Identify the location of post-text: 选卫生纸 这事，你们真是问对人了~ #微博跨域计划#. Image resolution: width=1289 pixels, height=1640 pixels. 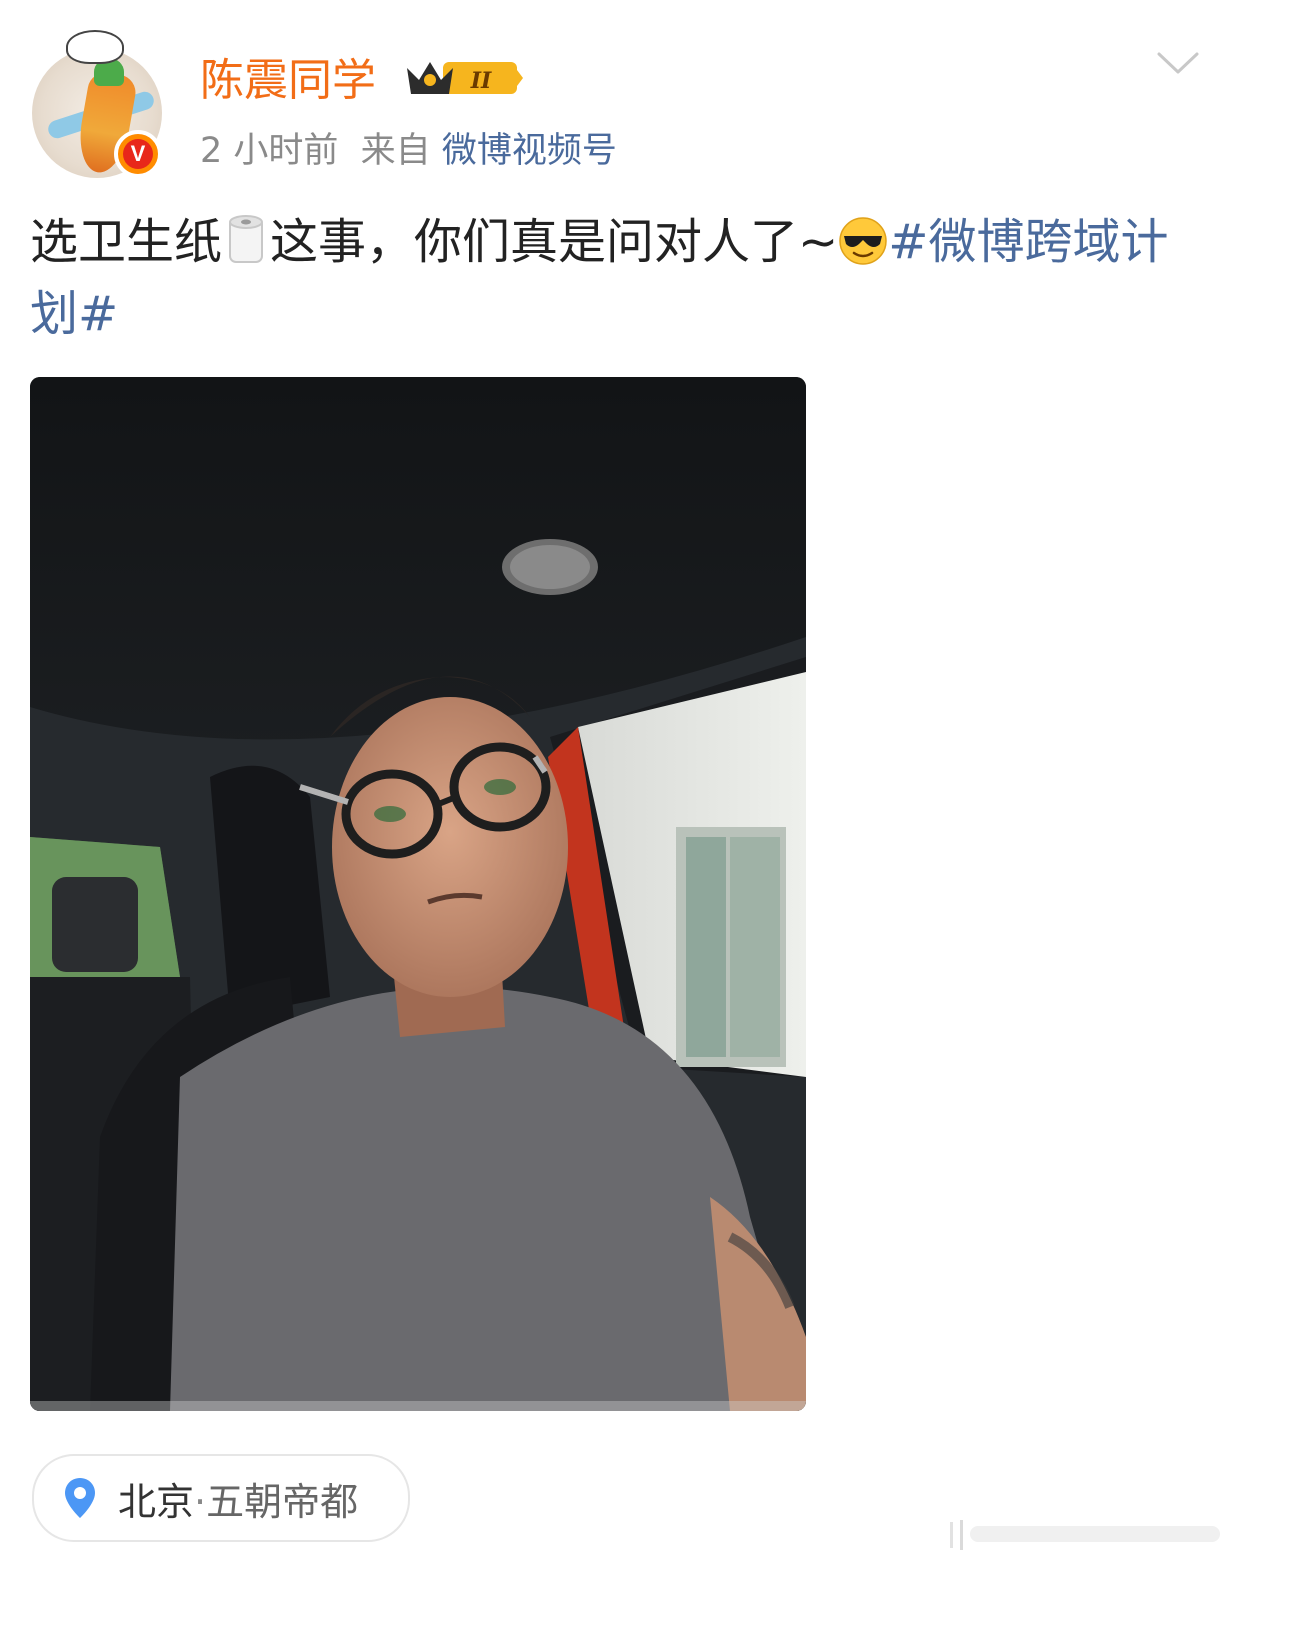
(620, 278).